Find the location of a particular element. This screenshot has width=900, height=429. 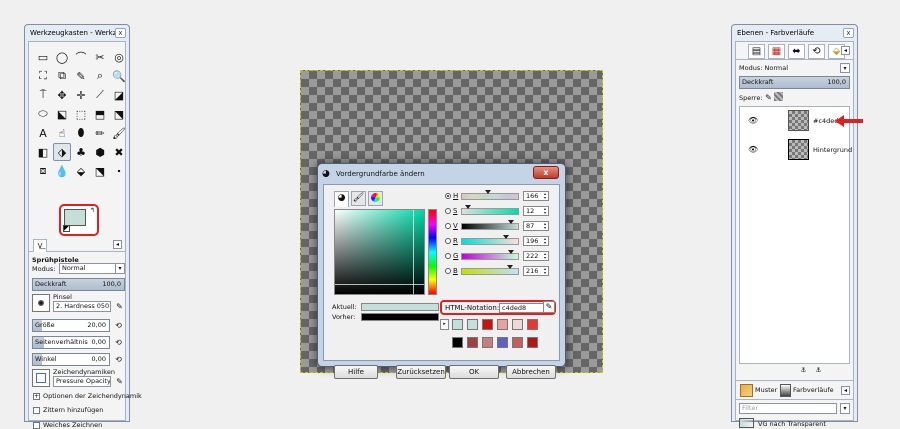

ok-button: OK is located at coordinates (474, 372).